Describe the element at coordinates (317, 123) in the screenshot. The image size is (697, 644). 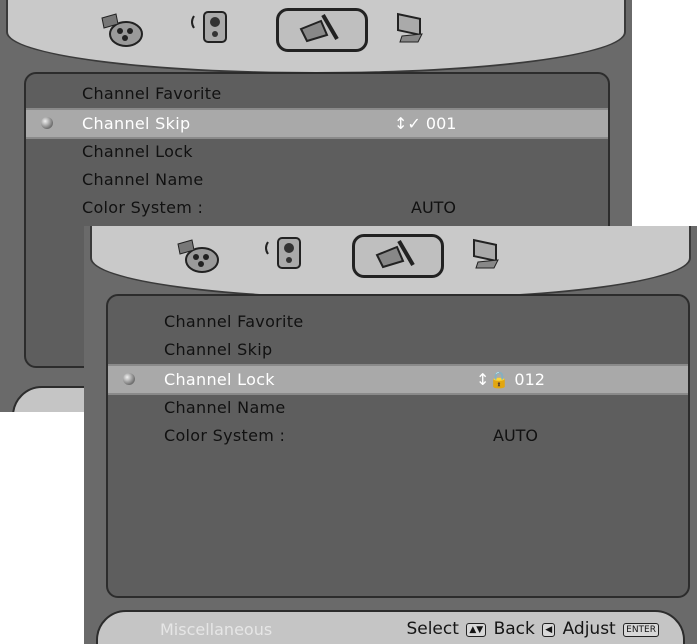
I see `menu-item-channel-skip: Channel Skip ↕✓ 001` at that location.